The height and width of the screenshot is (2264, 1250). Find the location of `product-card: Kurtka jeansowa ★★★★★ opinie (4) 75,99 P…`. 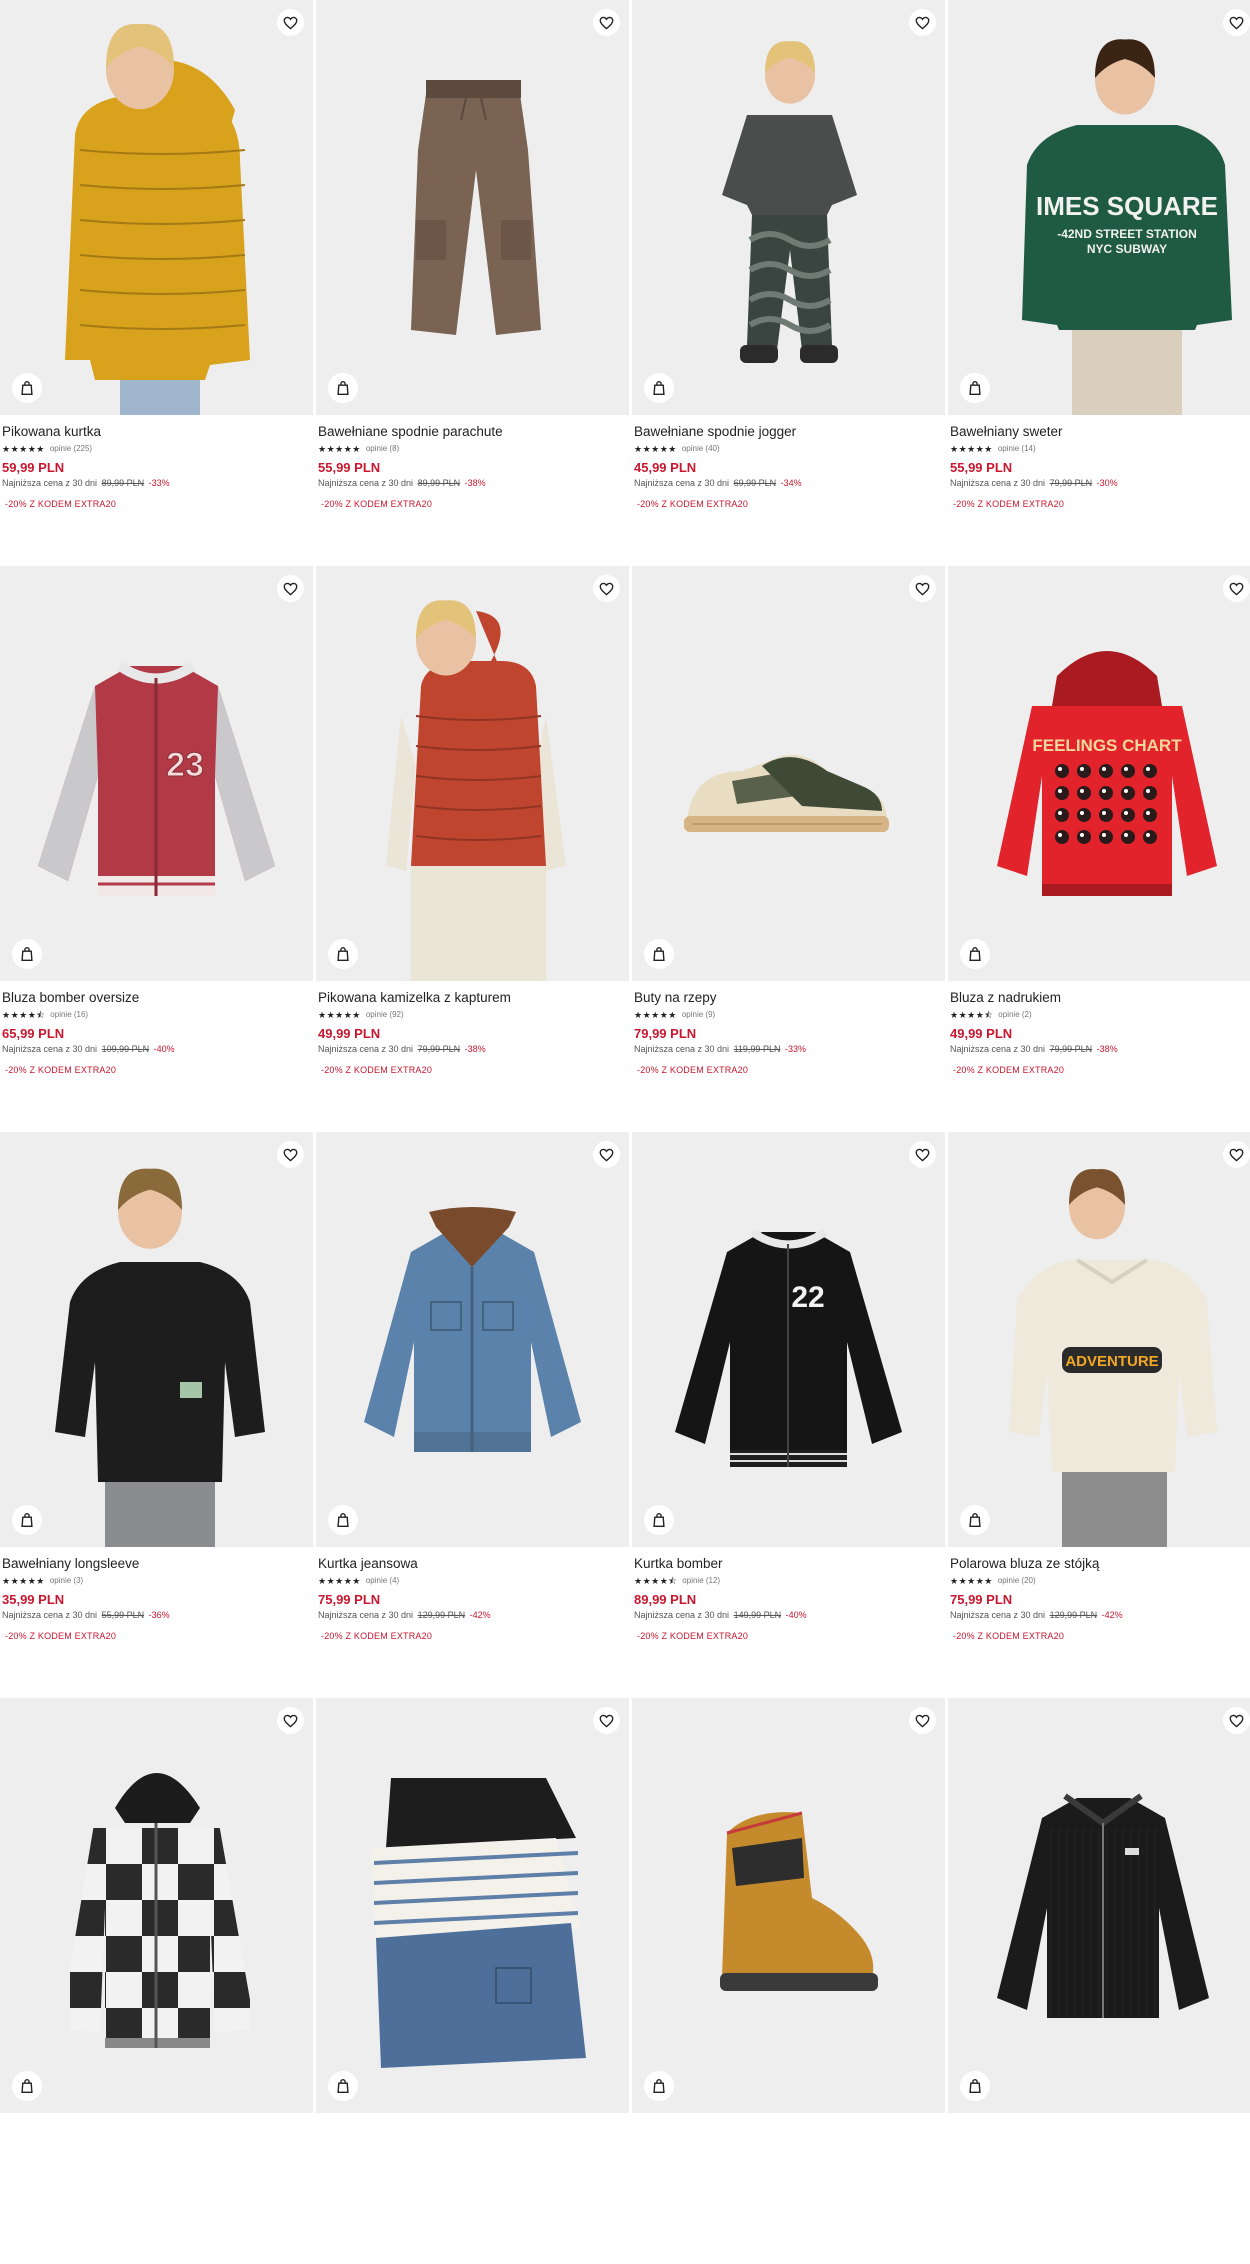

product-card: Kurtka jeansowa ★★★★★ opinie (4) 75,99 P… is located at coordinates (472, 1415).